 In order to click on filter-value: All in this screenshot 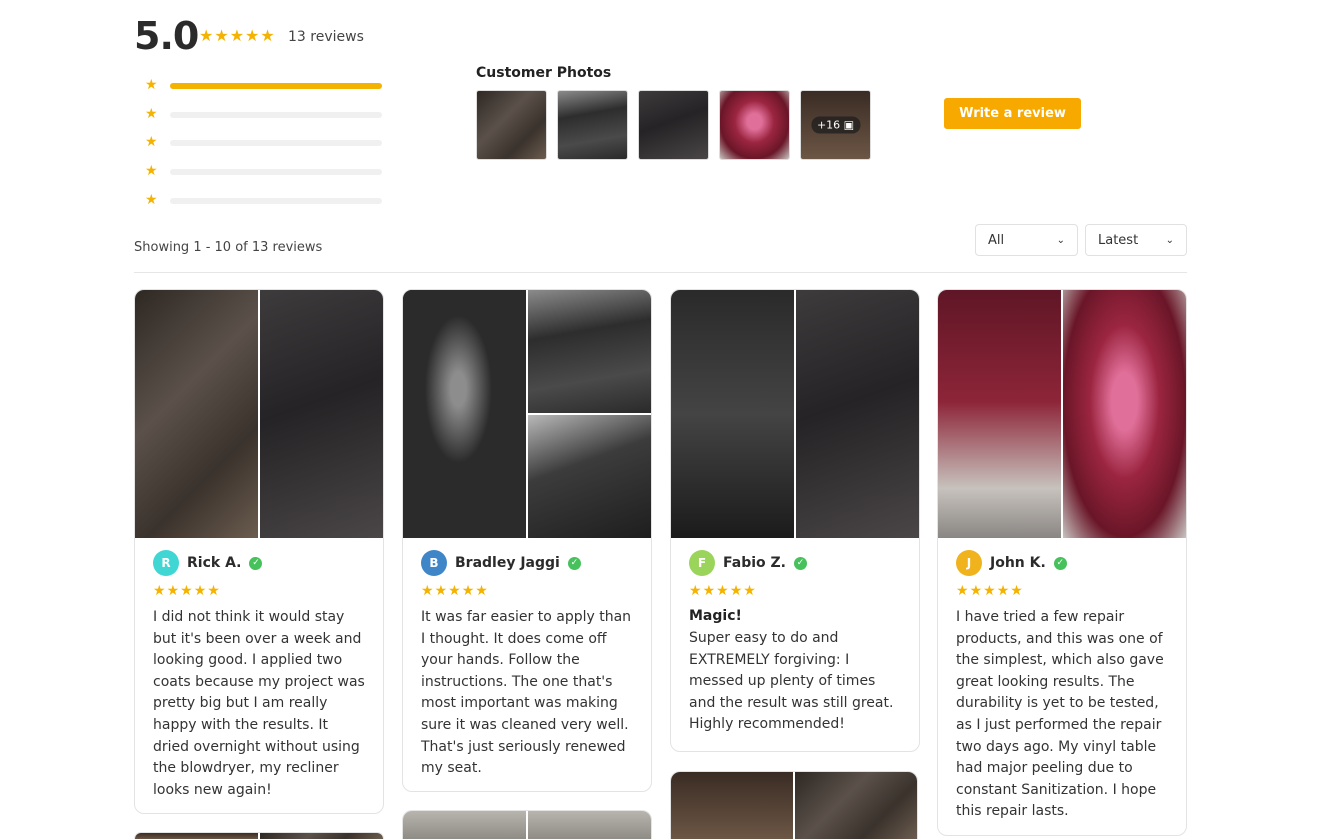, I will do `click(996, 240)`.